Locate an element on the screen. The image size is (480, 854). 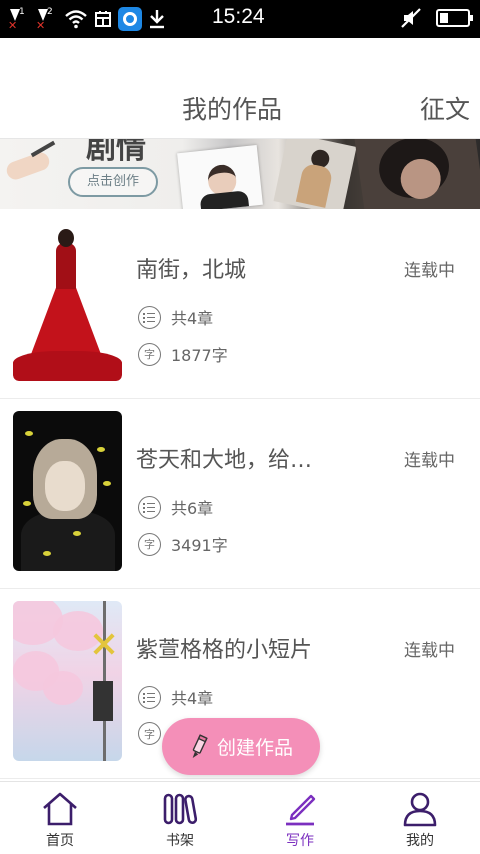
nav-label-home: 首页 is located at coordinates (60, 841).